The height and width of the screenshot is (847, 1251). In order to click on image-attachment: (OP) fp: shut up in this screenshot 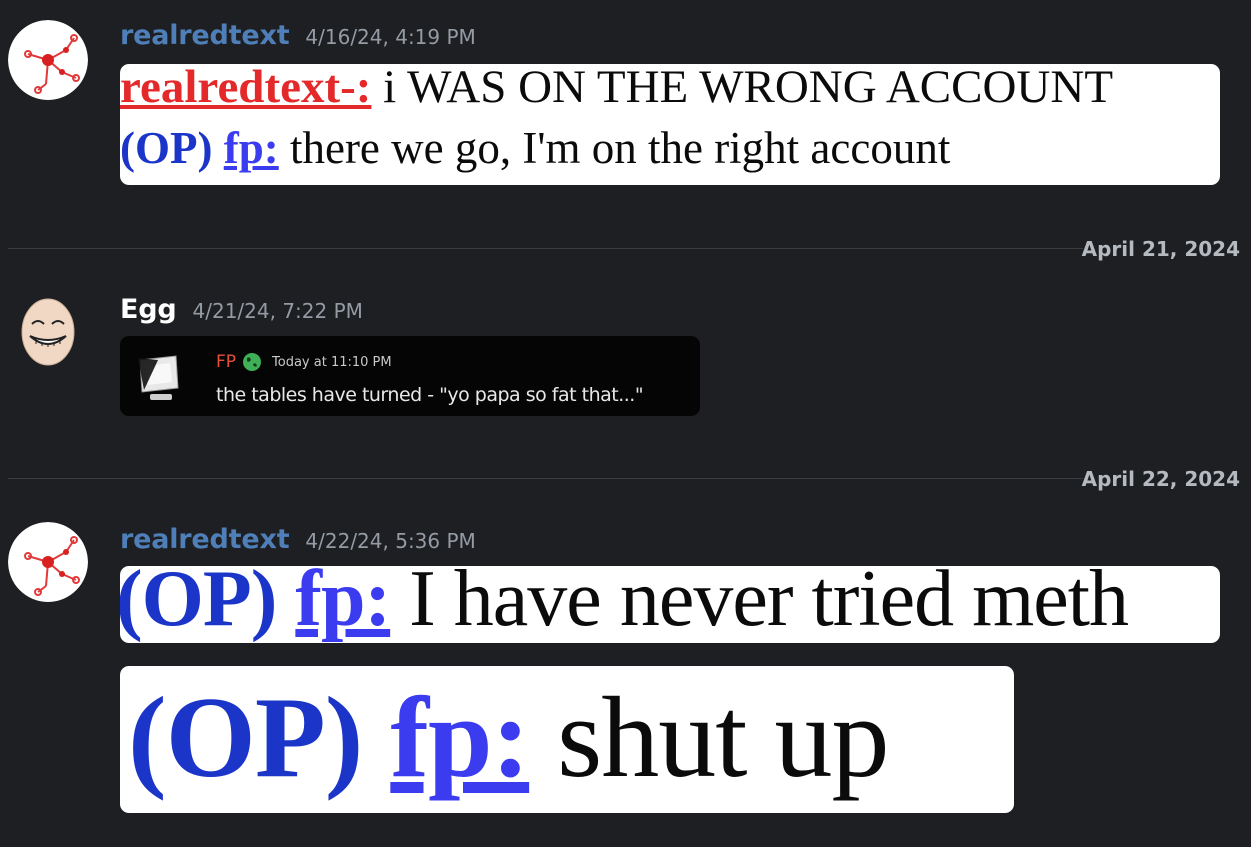, I will do `click(567, 739)`.